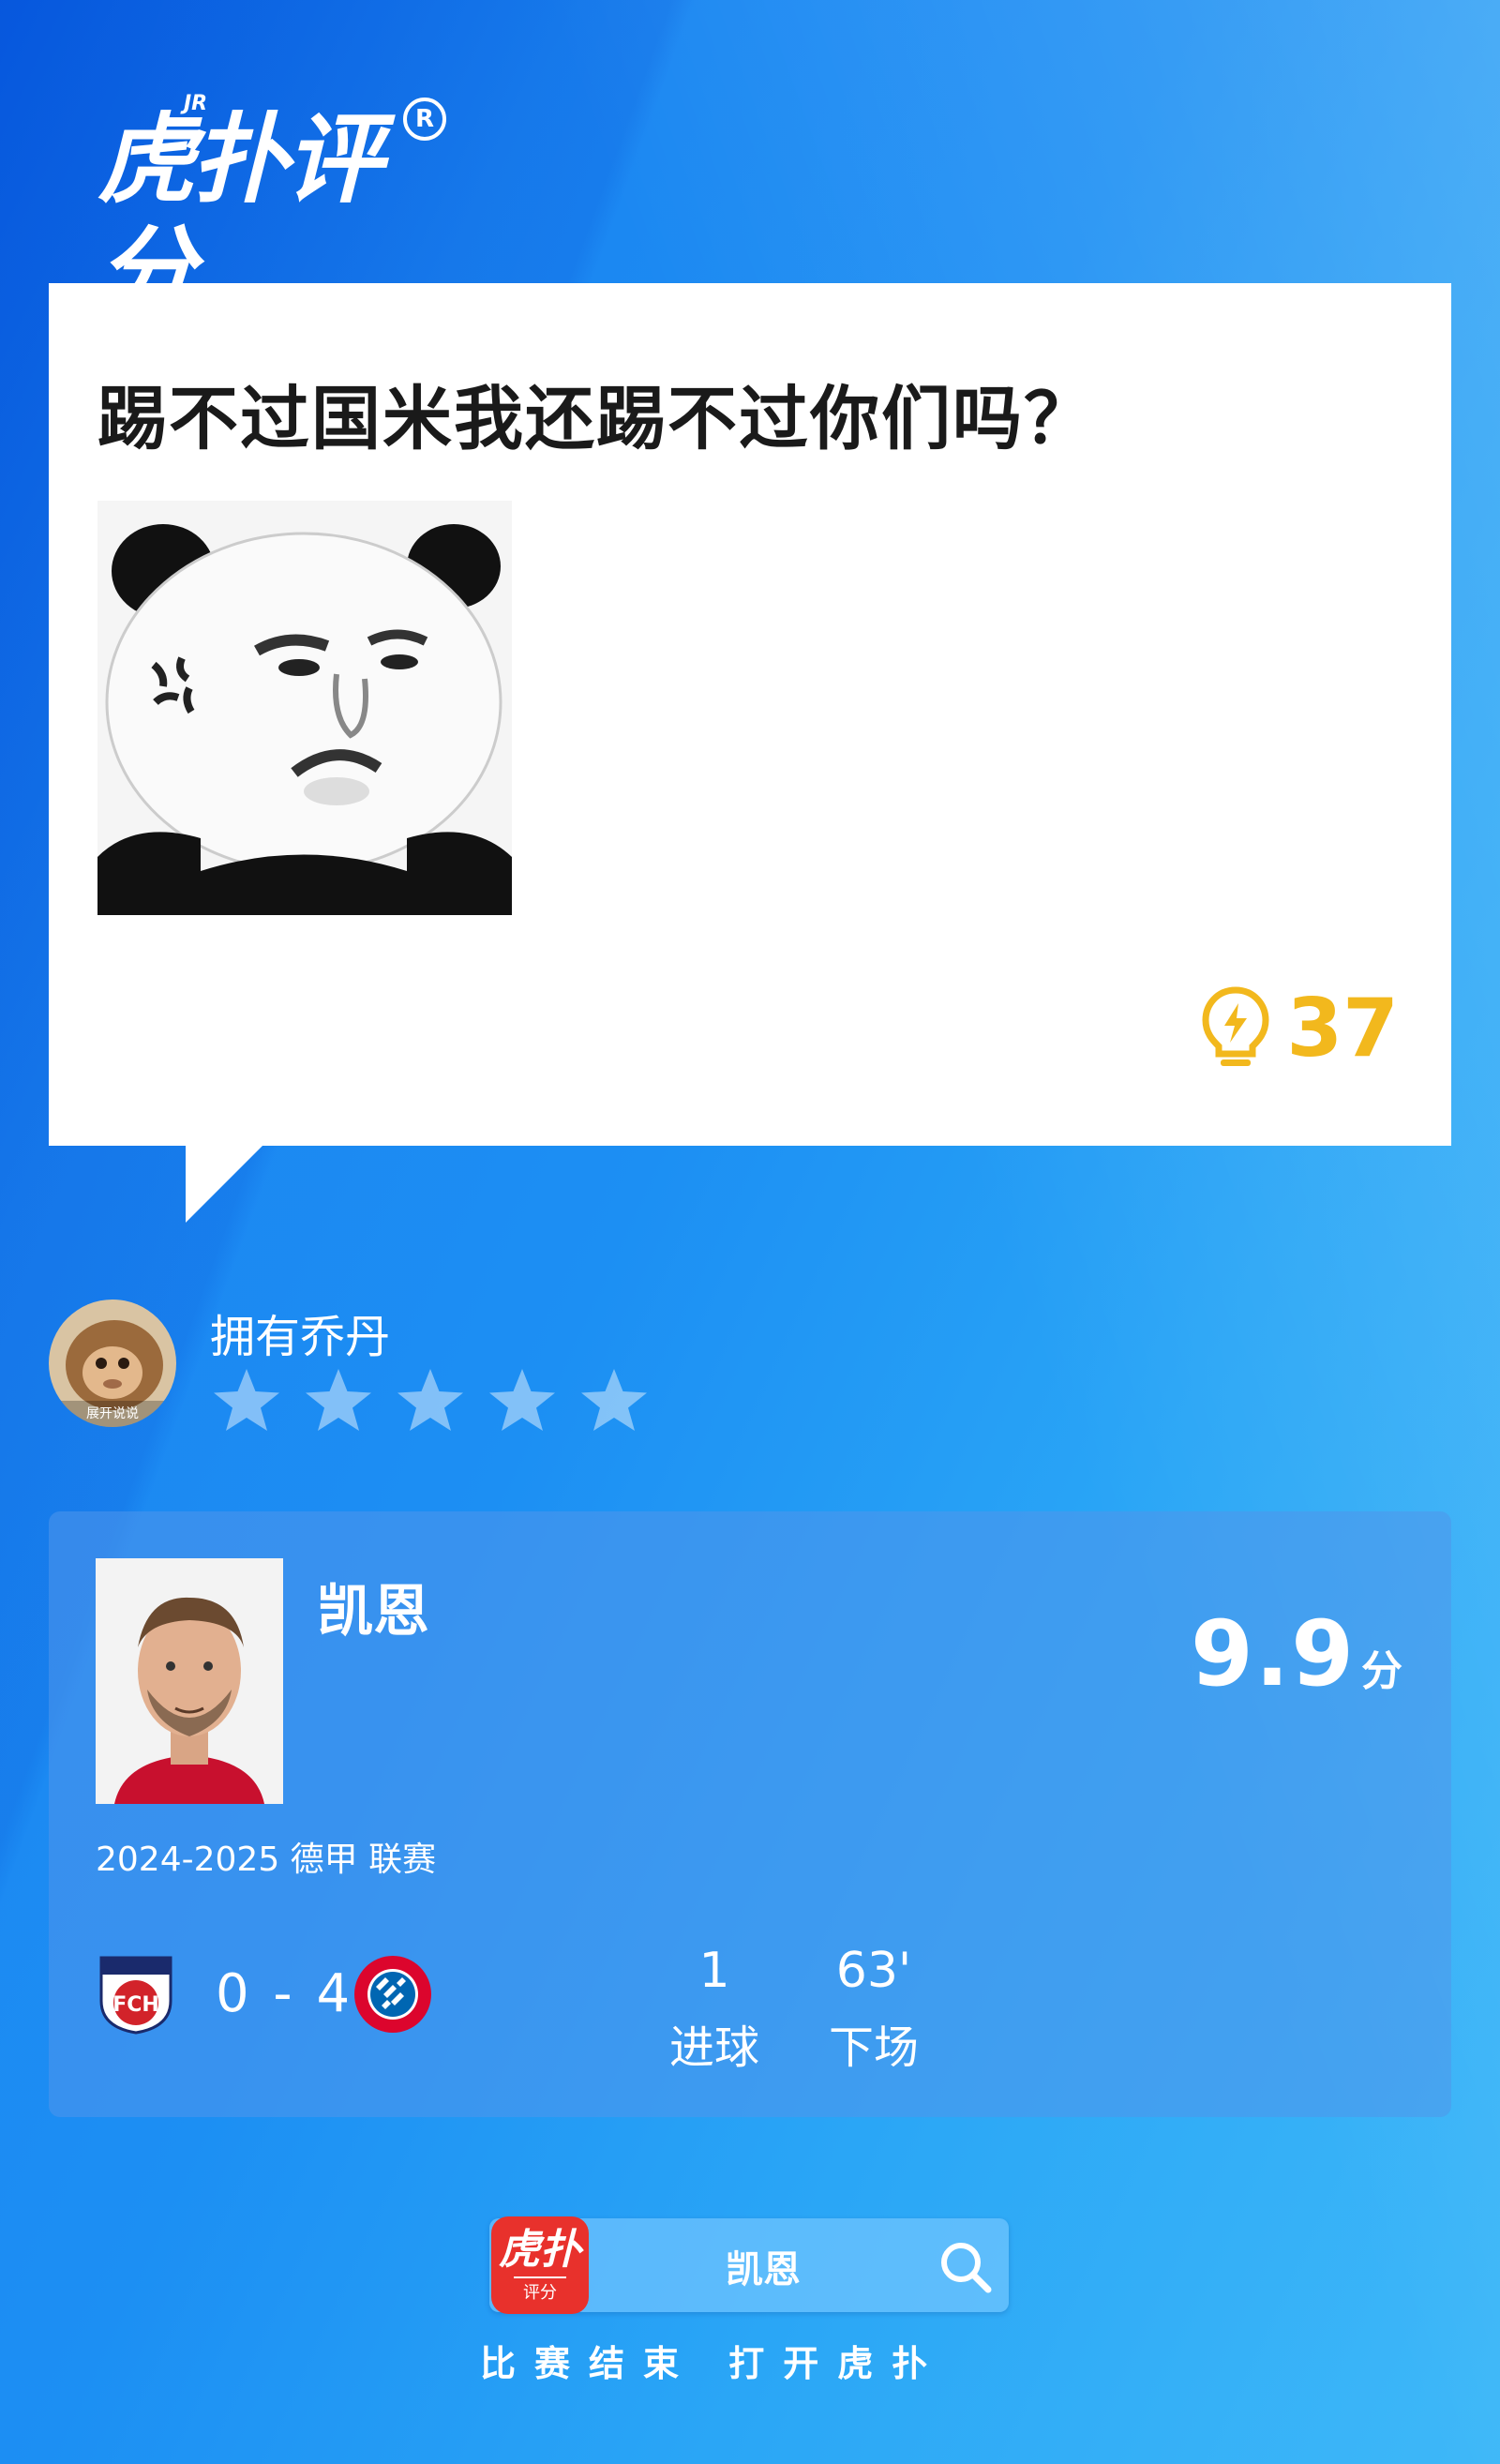  What do you see at coordinates (874, 2009) in the screenshot?
I see `substituted-stat: 63' 下场` at bounding box center [874, 2009].